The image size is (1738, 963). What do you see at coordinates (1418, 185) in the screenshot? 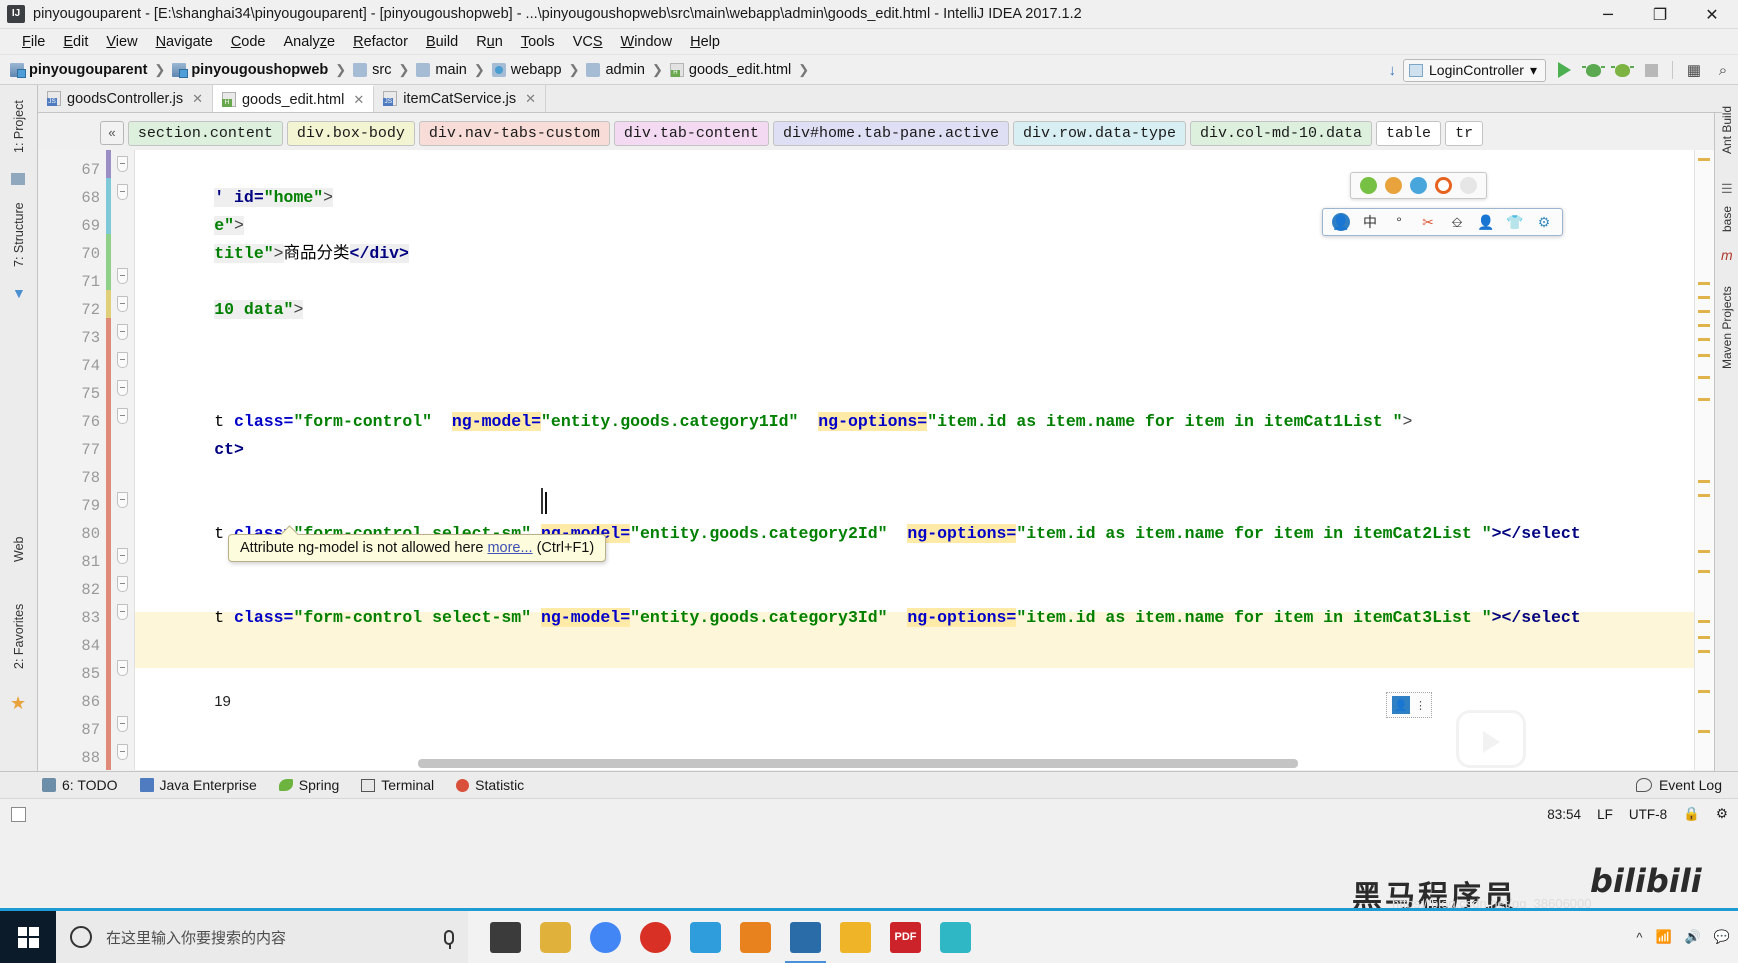
I see `browser-edge-icon` at bounding box center [1418, 185].